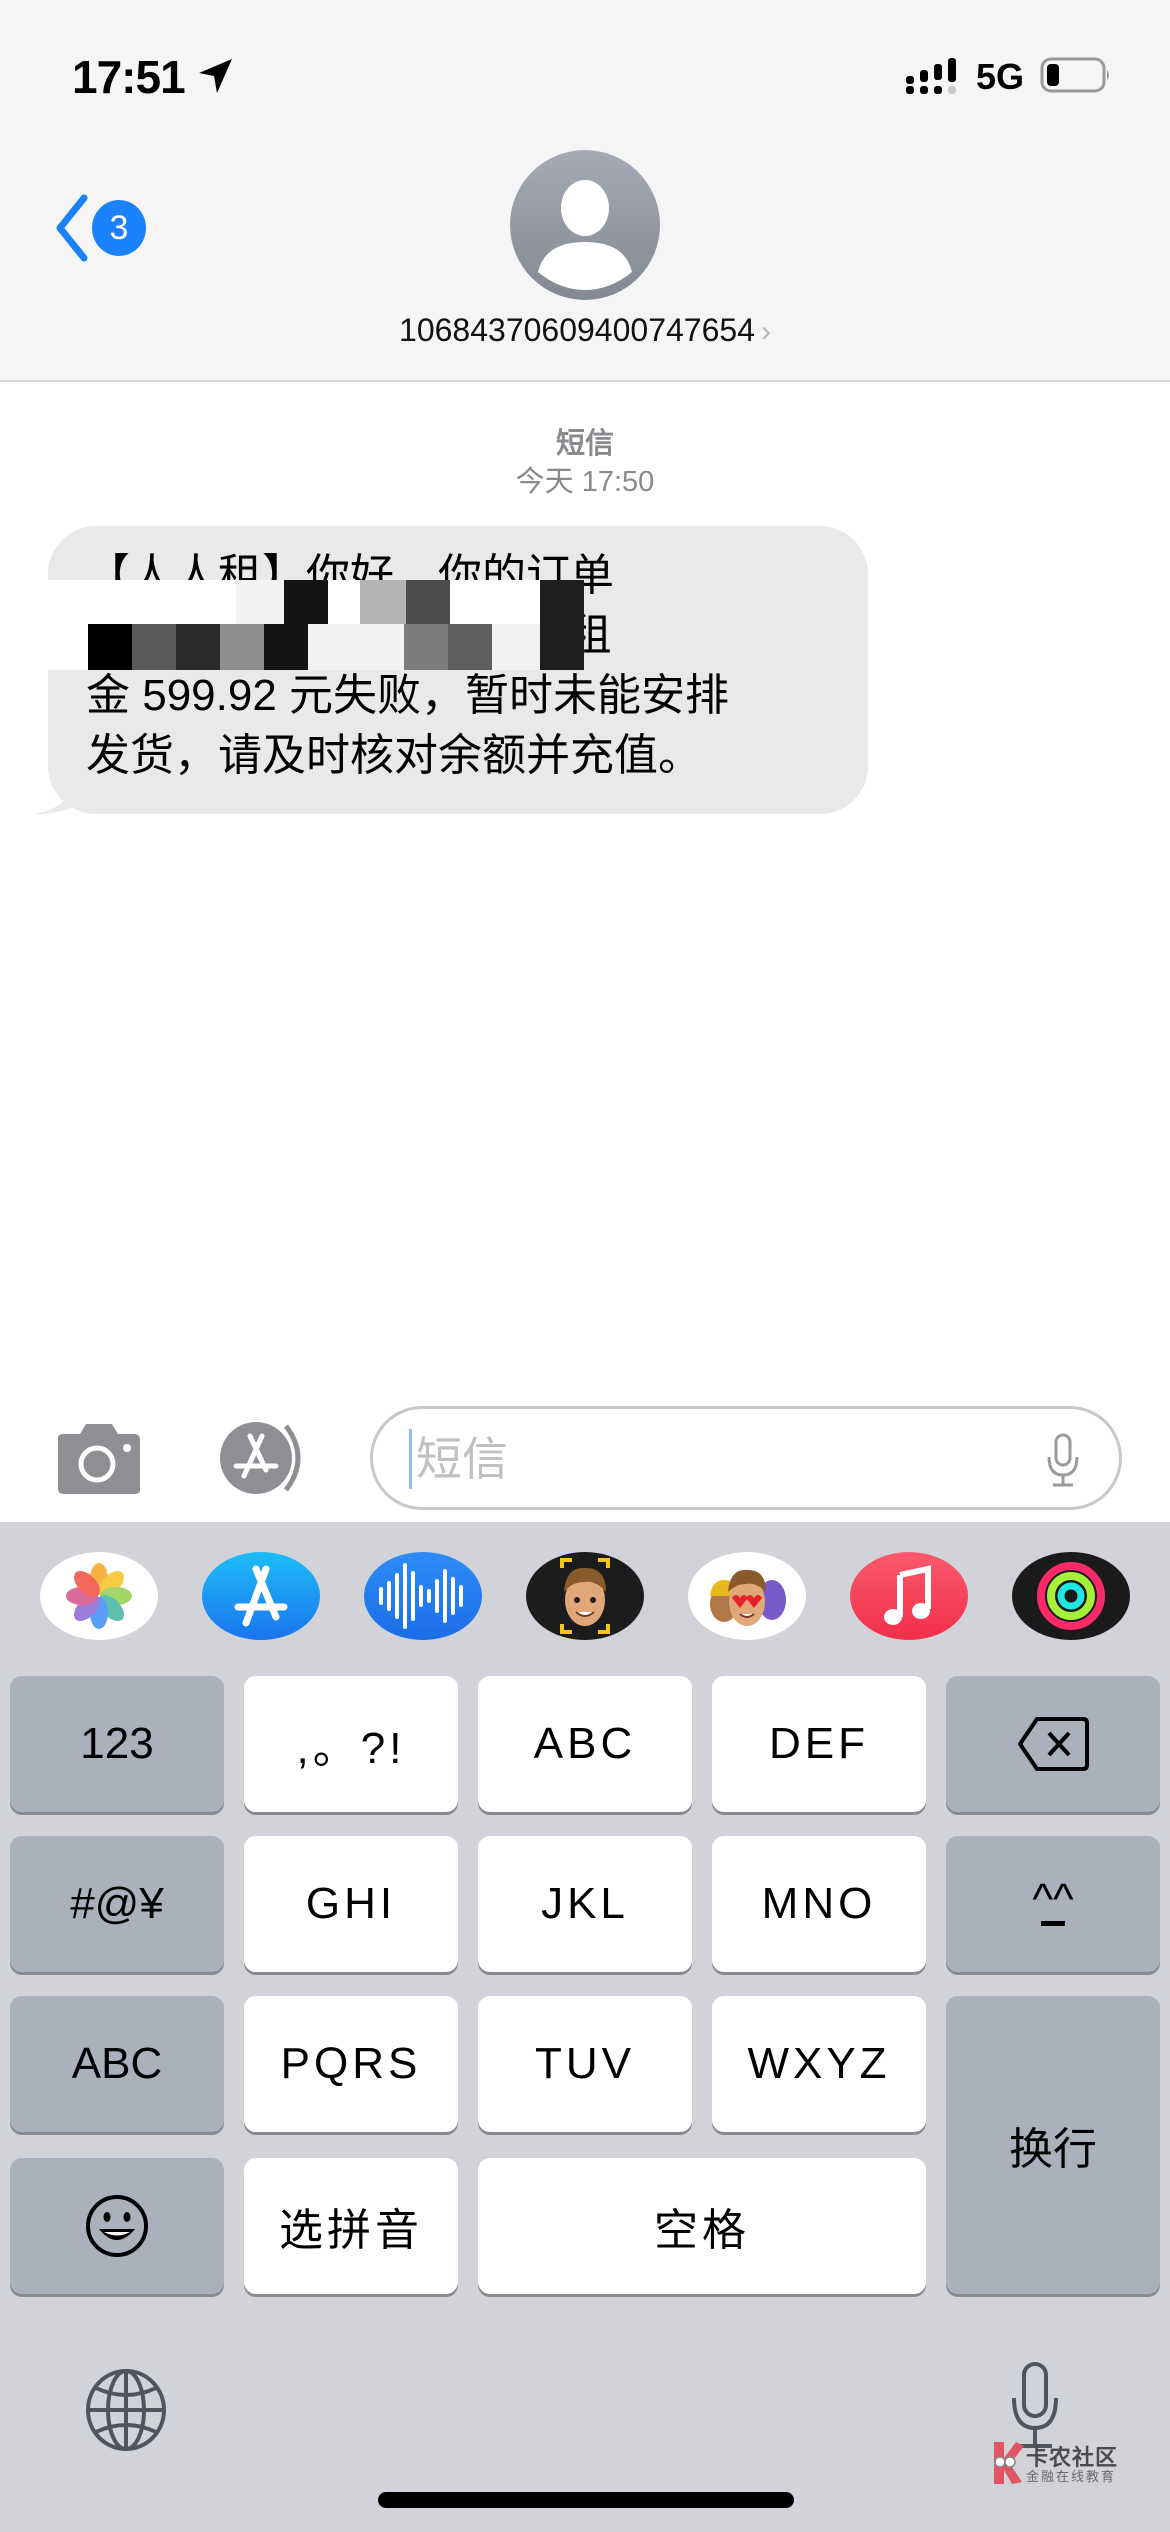 Image resolution: width=1170 pixels, height=2532 pixels. Describe the element at coordinates (1074, 75) in the screenshot. I see `battery-icon` at that location.